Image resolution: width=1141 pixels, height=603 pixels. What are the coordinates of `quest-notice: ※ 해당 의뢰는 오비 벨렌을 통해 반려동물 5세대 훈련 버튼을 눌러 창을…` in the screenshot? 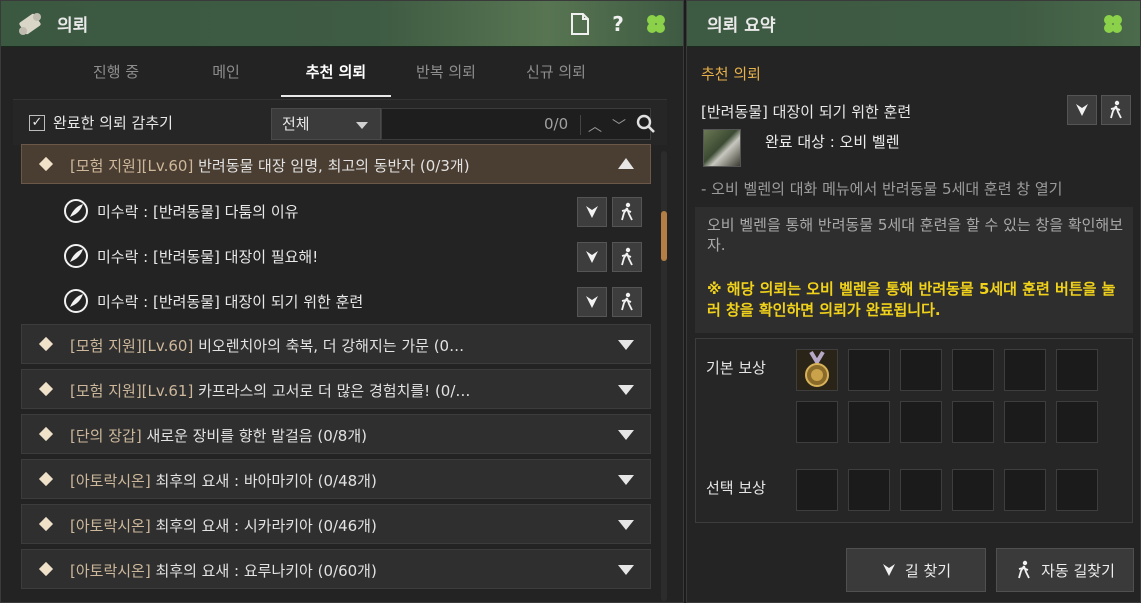 It's located at (911, 299).